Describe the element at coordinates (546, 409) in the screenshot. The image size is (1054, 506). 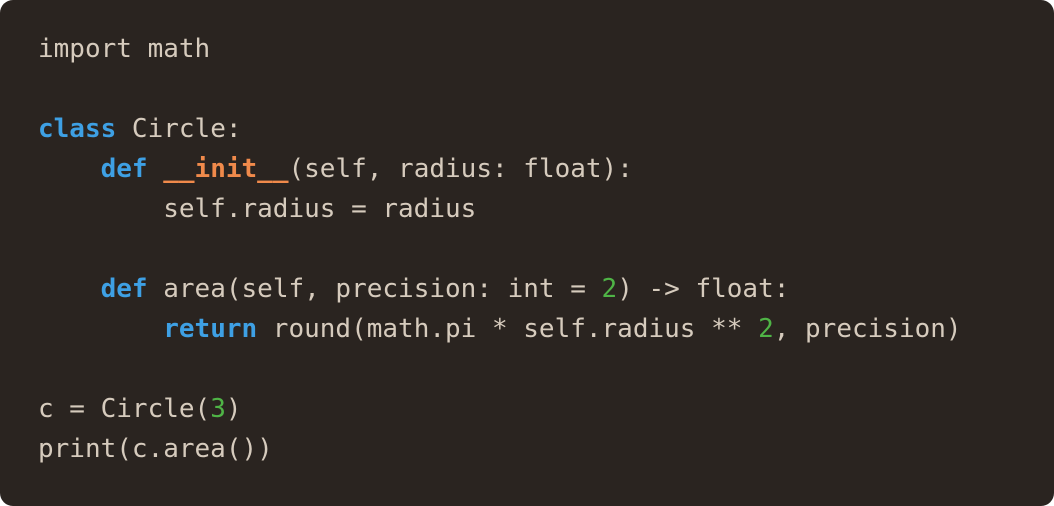
I see `code-line: c = Circle(3)` at that location.